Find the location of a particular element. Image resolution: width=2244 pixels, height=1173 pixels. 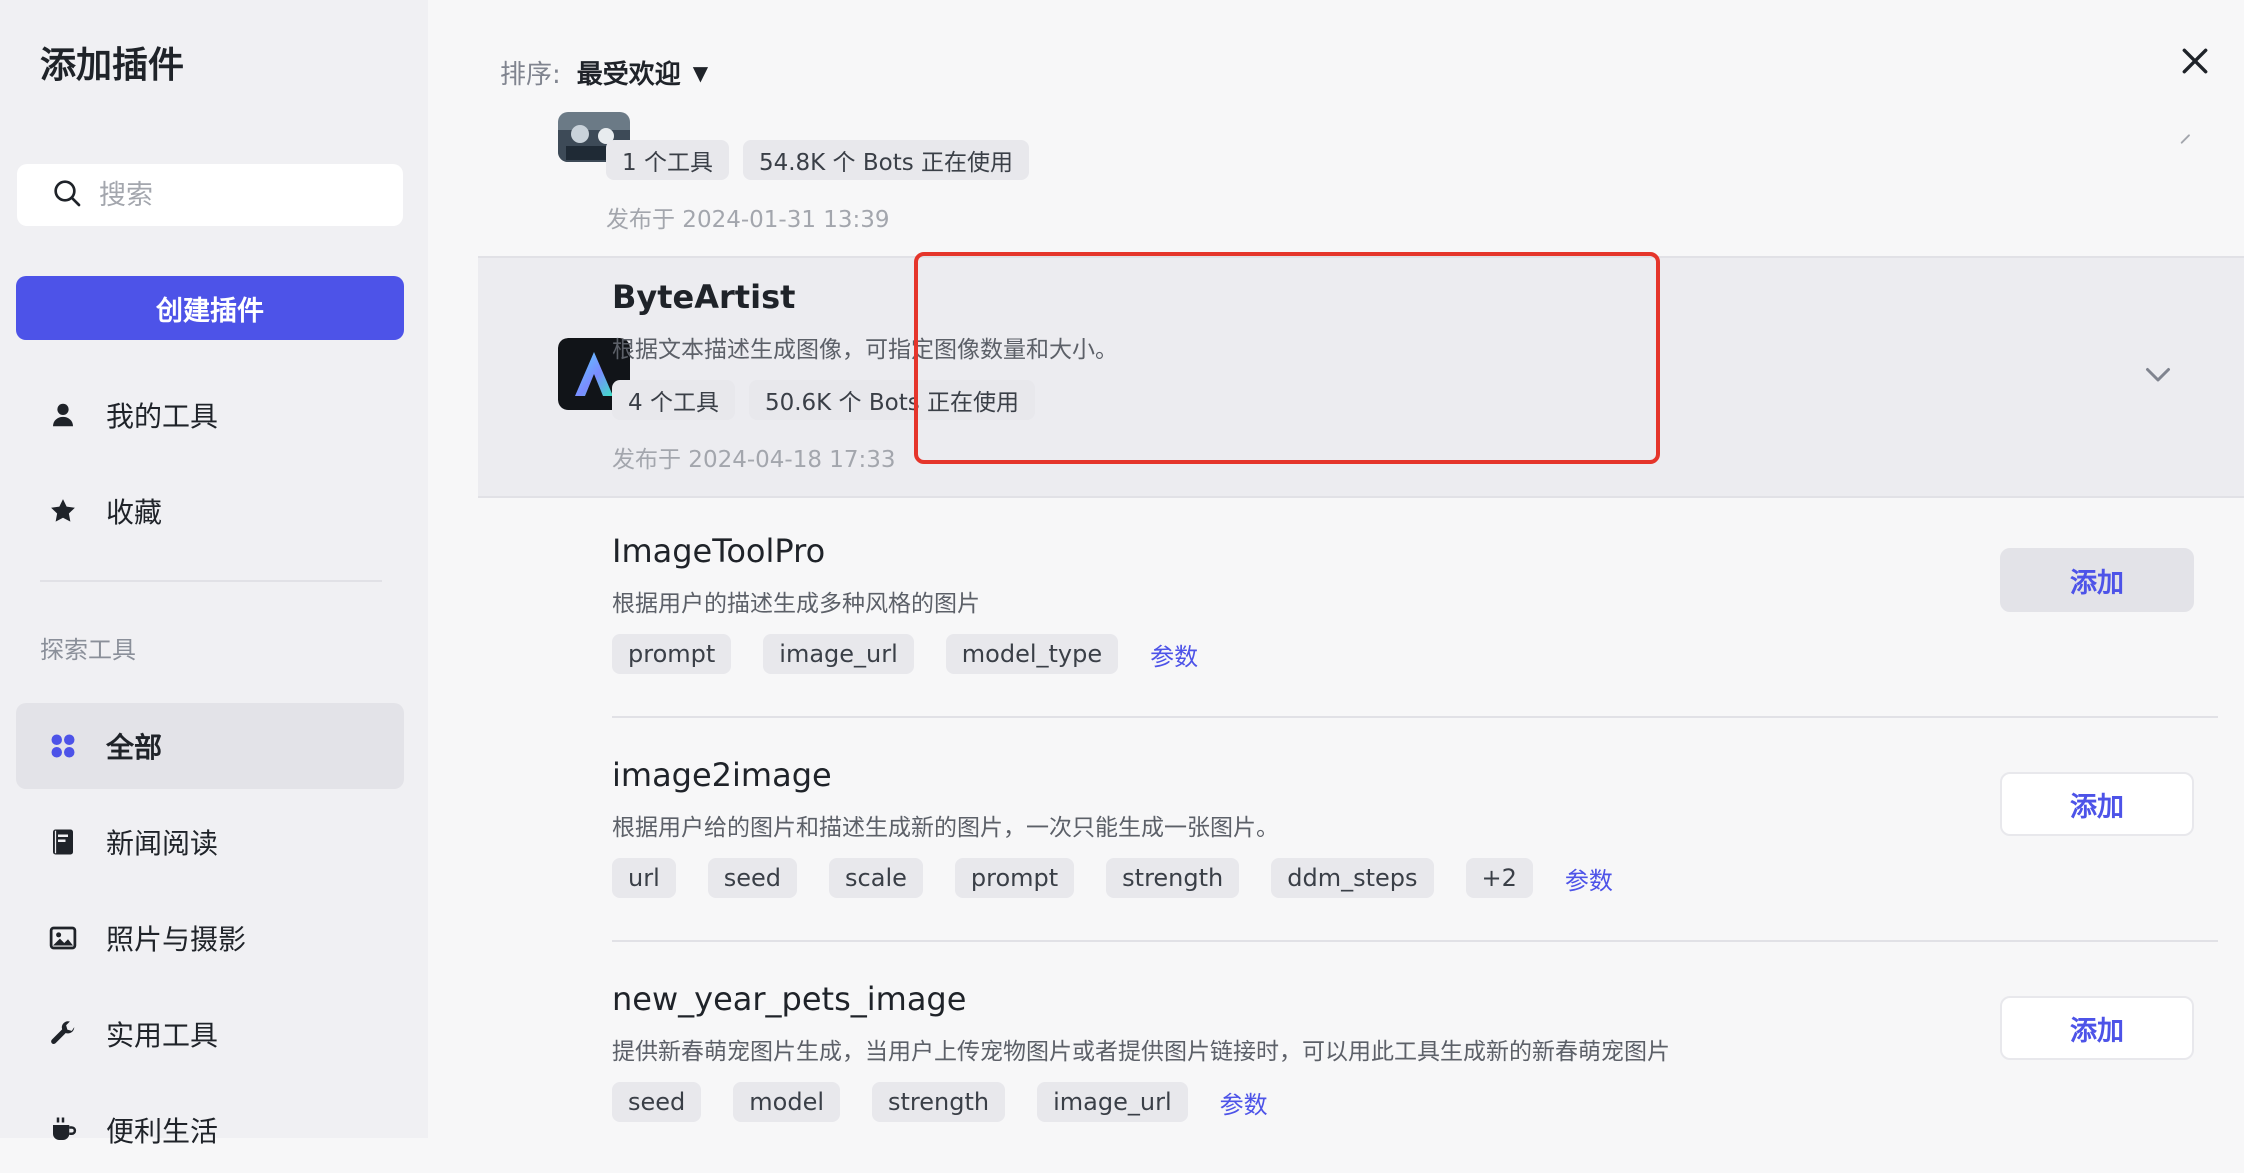

image-icon is located at coordinates (63, 938).